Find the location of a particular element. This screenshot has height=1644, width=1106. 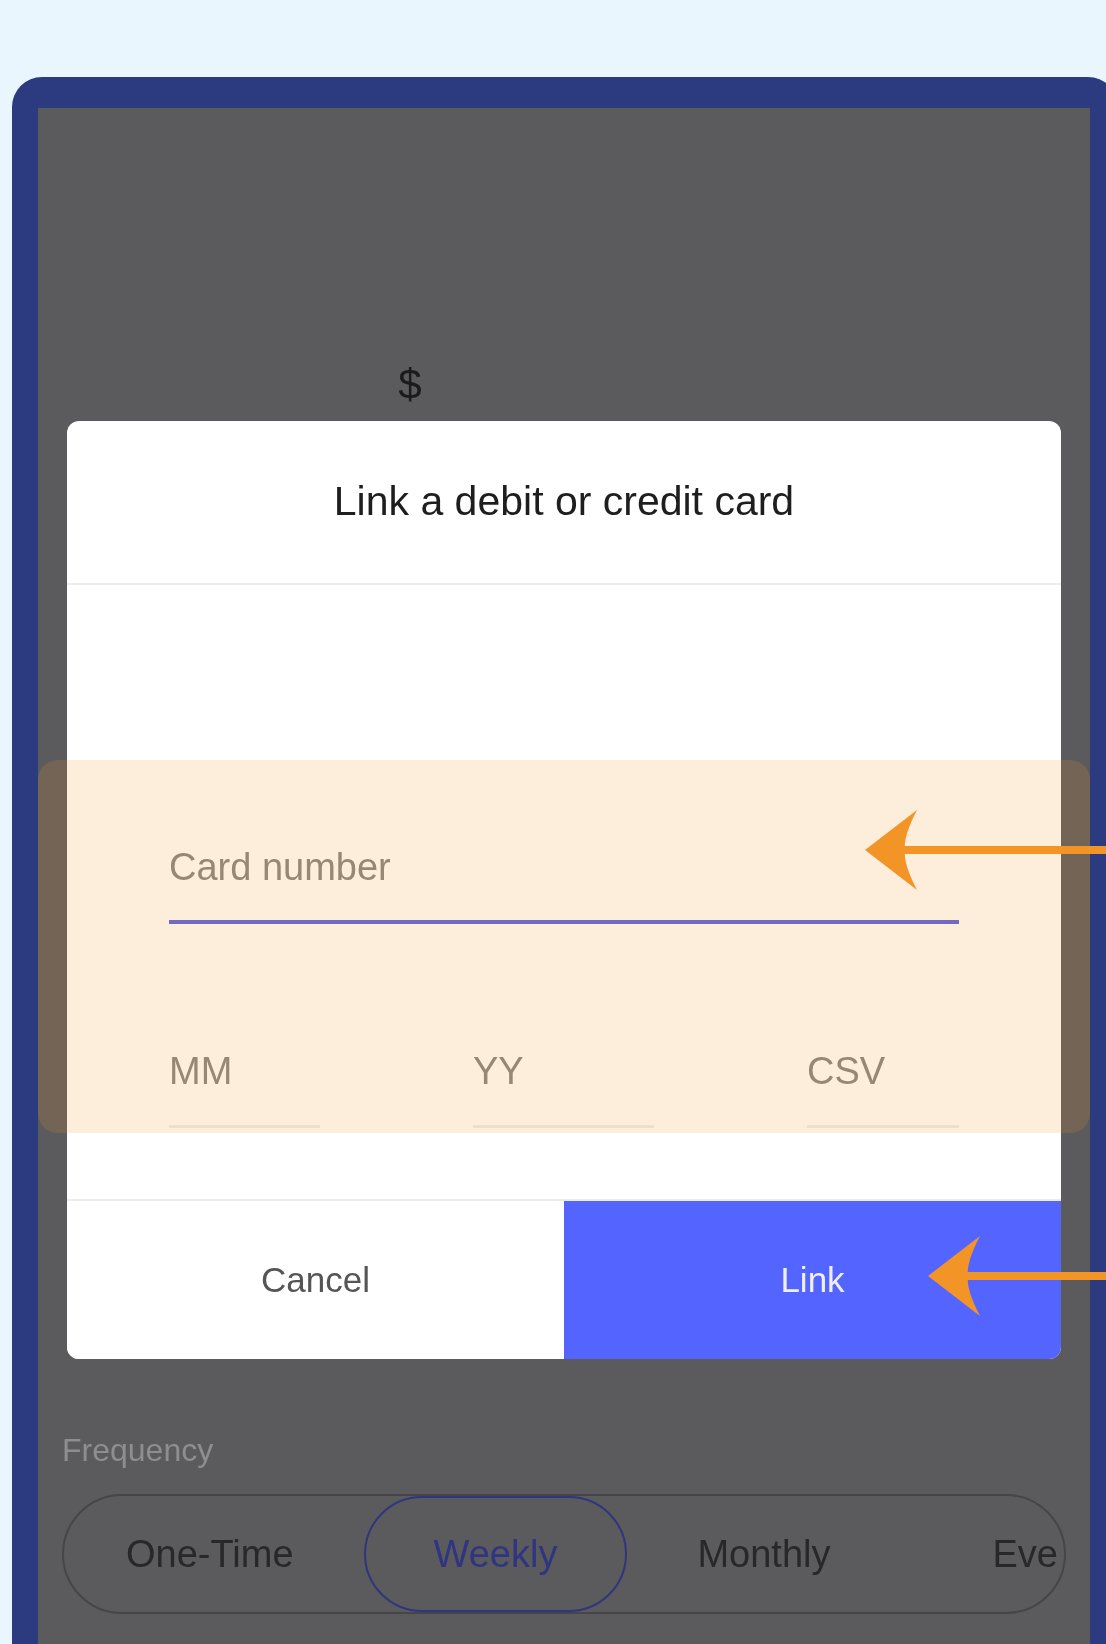

link-button: Link is located at coordinates (812, 1280).